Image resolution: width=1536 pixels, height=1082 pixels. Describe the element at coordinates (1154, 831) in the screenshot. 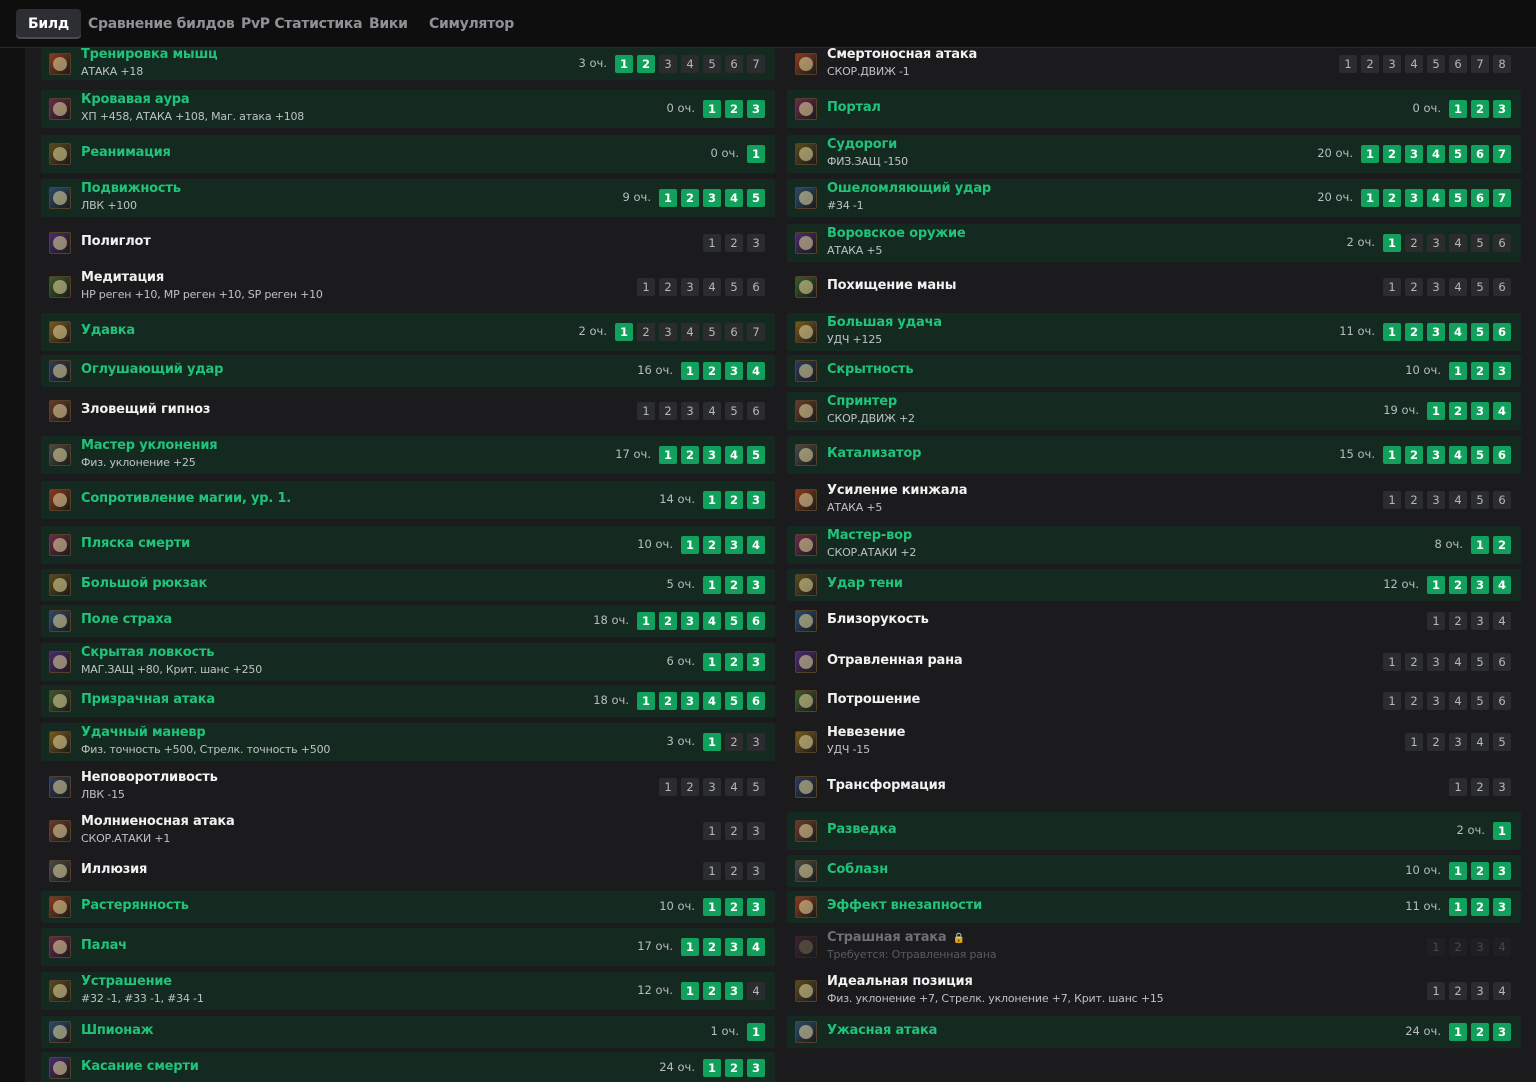

I see `skill-row: Разведка 1 2 оч.` at that location.